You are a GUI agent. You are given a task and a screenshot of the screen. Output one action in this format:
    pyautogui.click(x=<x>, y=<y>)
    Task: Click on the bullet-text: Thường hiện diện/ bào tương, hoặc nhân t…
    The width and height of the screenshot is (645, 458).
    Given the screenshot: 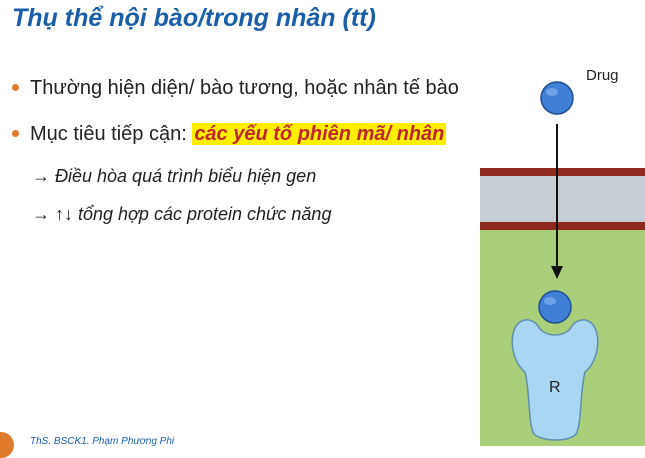 What is the action you would take?
    pyautogui.click(x=244, y=88)
    